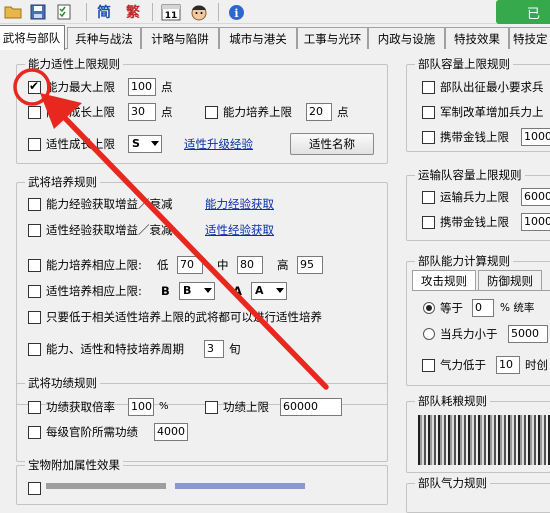 The image size is (550, 513). What do you see at coordinates (32, 37) in the screenshot?
I see `tab-generals-and-units: 武将与部队` at bounding box center [32, 37].